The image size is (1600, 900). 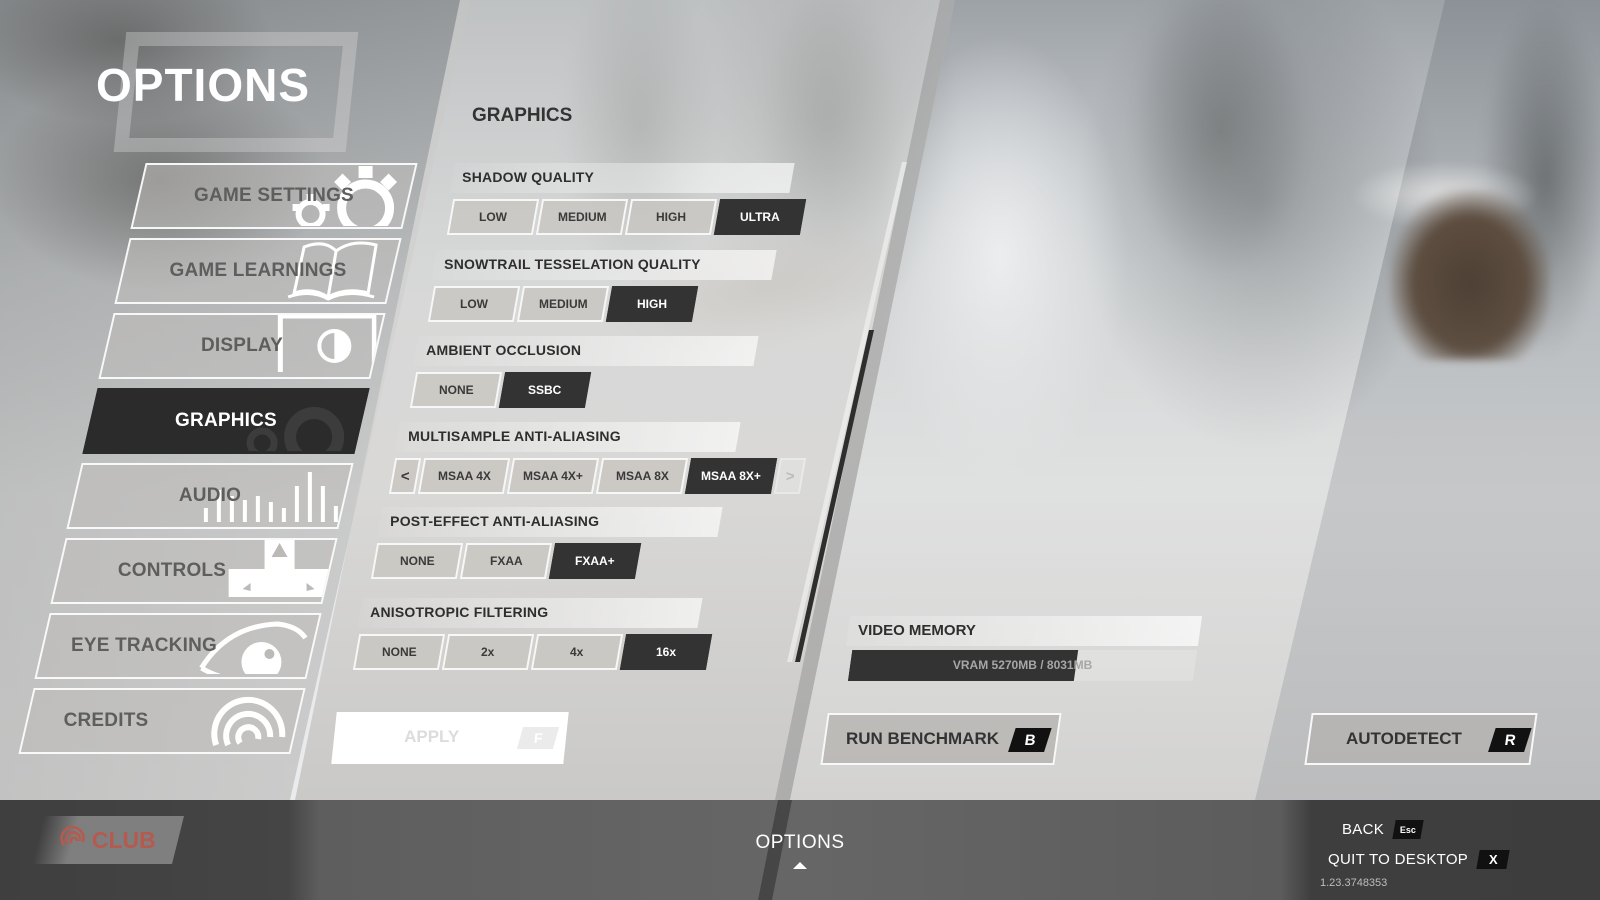 What do you see at coordinates (106, 720) in the screenshot?
I see `sidebar-item-label: CREDITS` at bounding box center [106, 720].